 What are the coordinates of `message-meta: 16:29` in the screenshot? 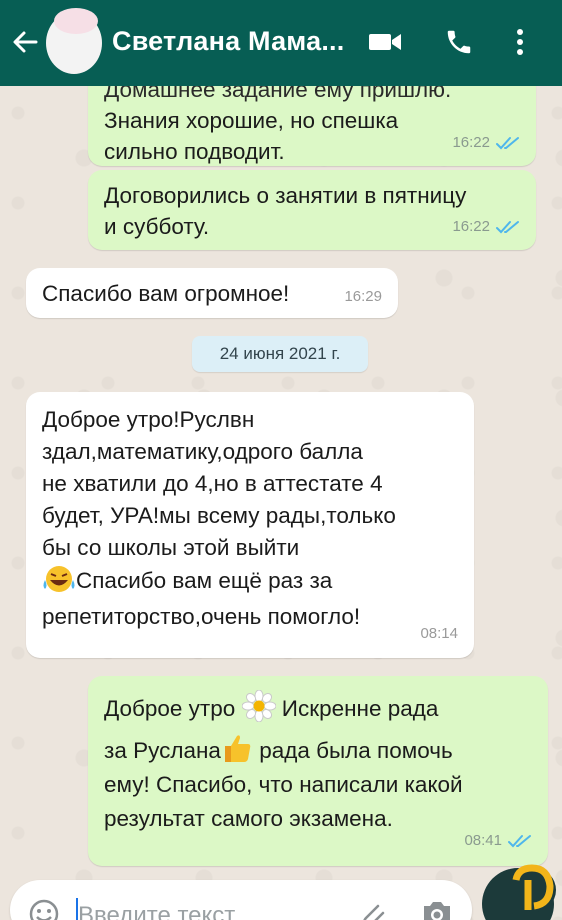 It's located at (363, 296).